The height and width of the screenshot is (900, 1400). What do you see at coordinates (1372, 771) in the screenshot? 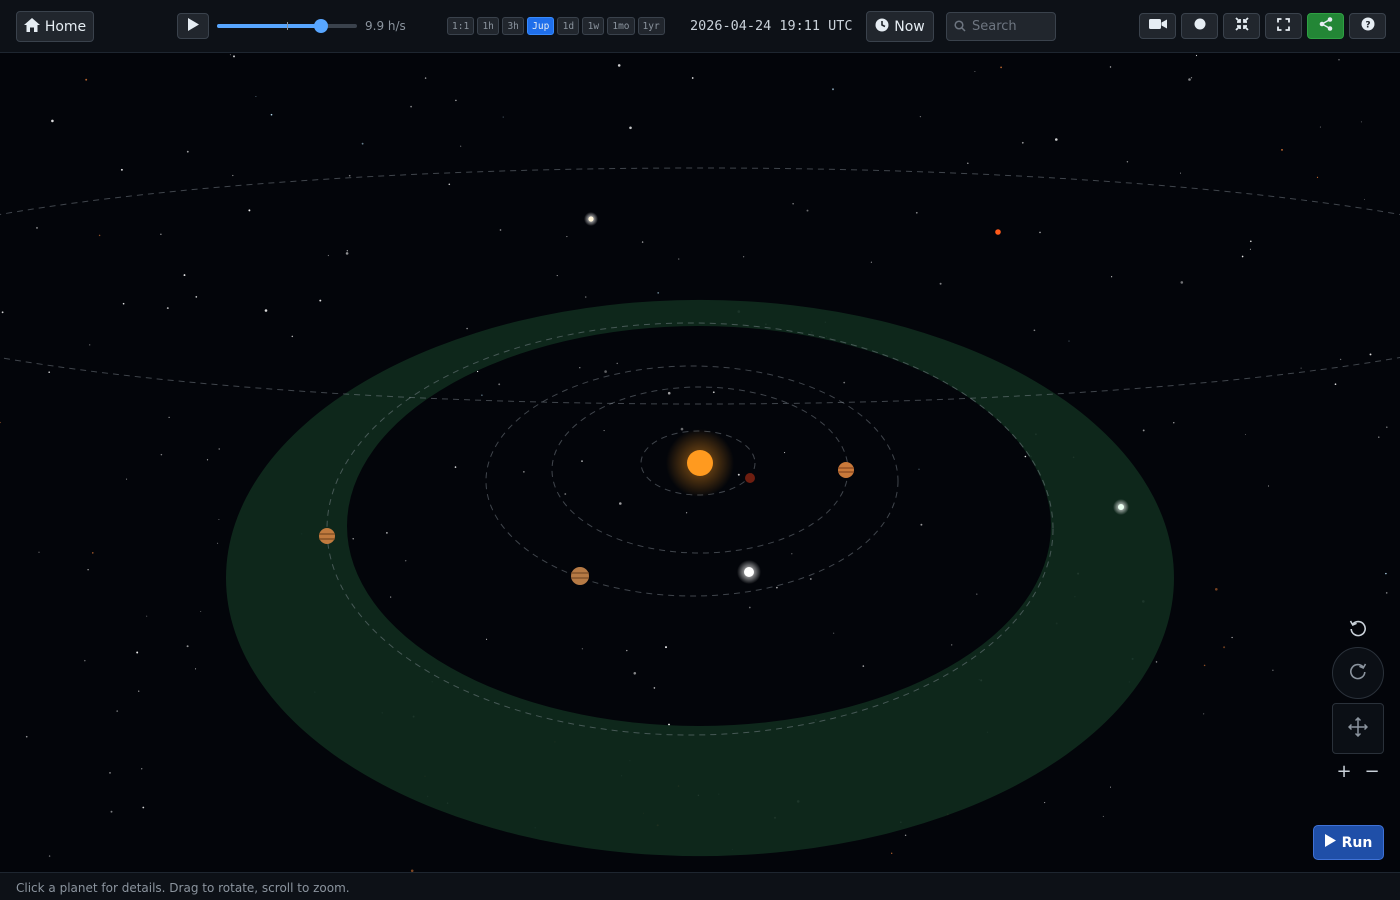
I see `zoom-out-button: −` at bounding box center [1372, 771].